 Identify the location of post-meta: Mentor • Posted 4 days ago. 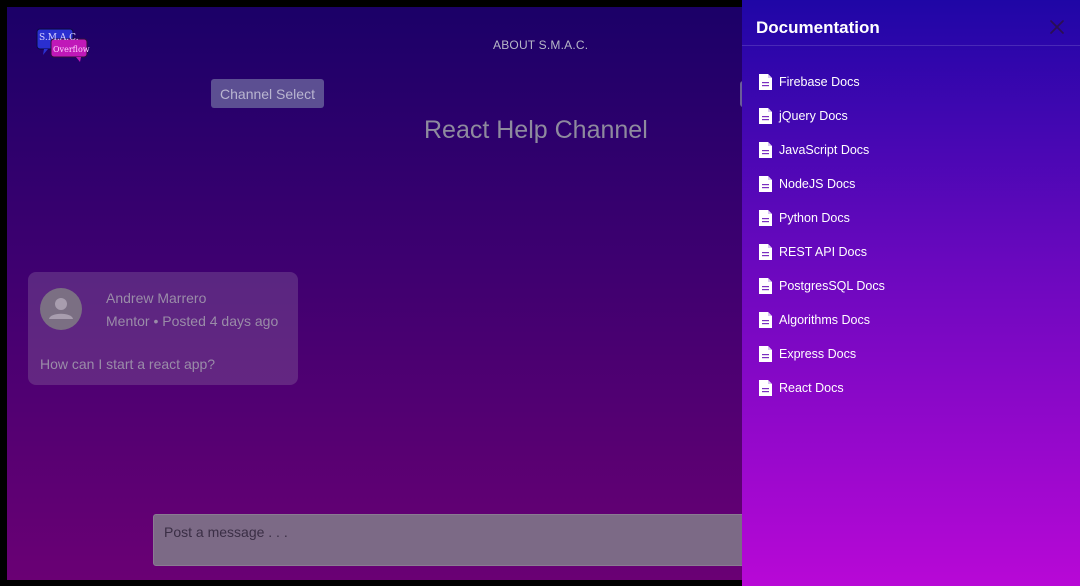
(192, 321).